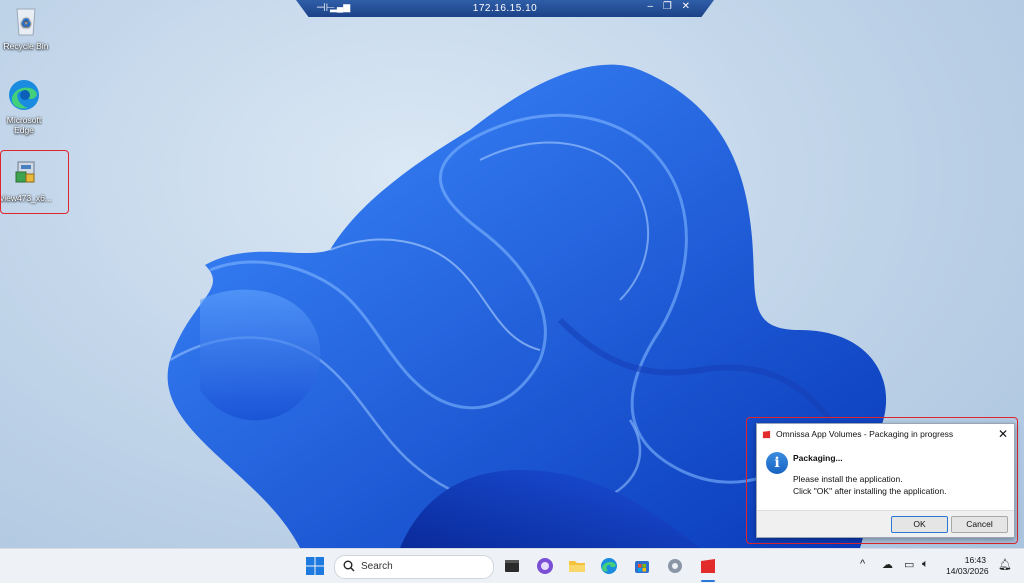  I want to click on ok-button: OK, so click(919, 524).